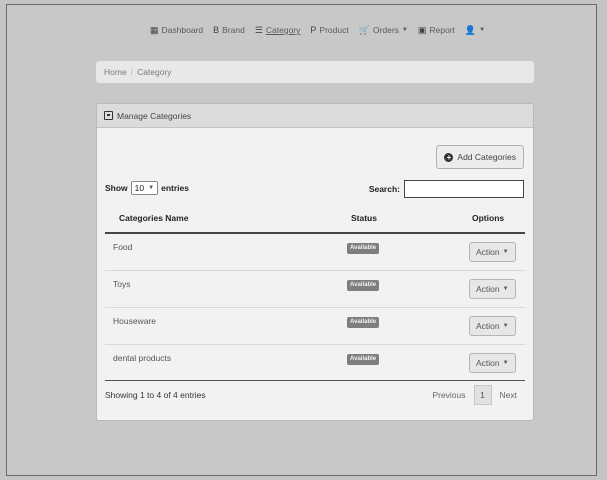 The height and width of the screenshot is (480, 607). I want to click on nav-item-orders: 🛒 Orders ▼, so click(383, 30).